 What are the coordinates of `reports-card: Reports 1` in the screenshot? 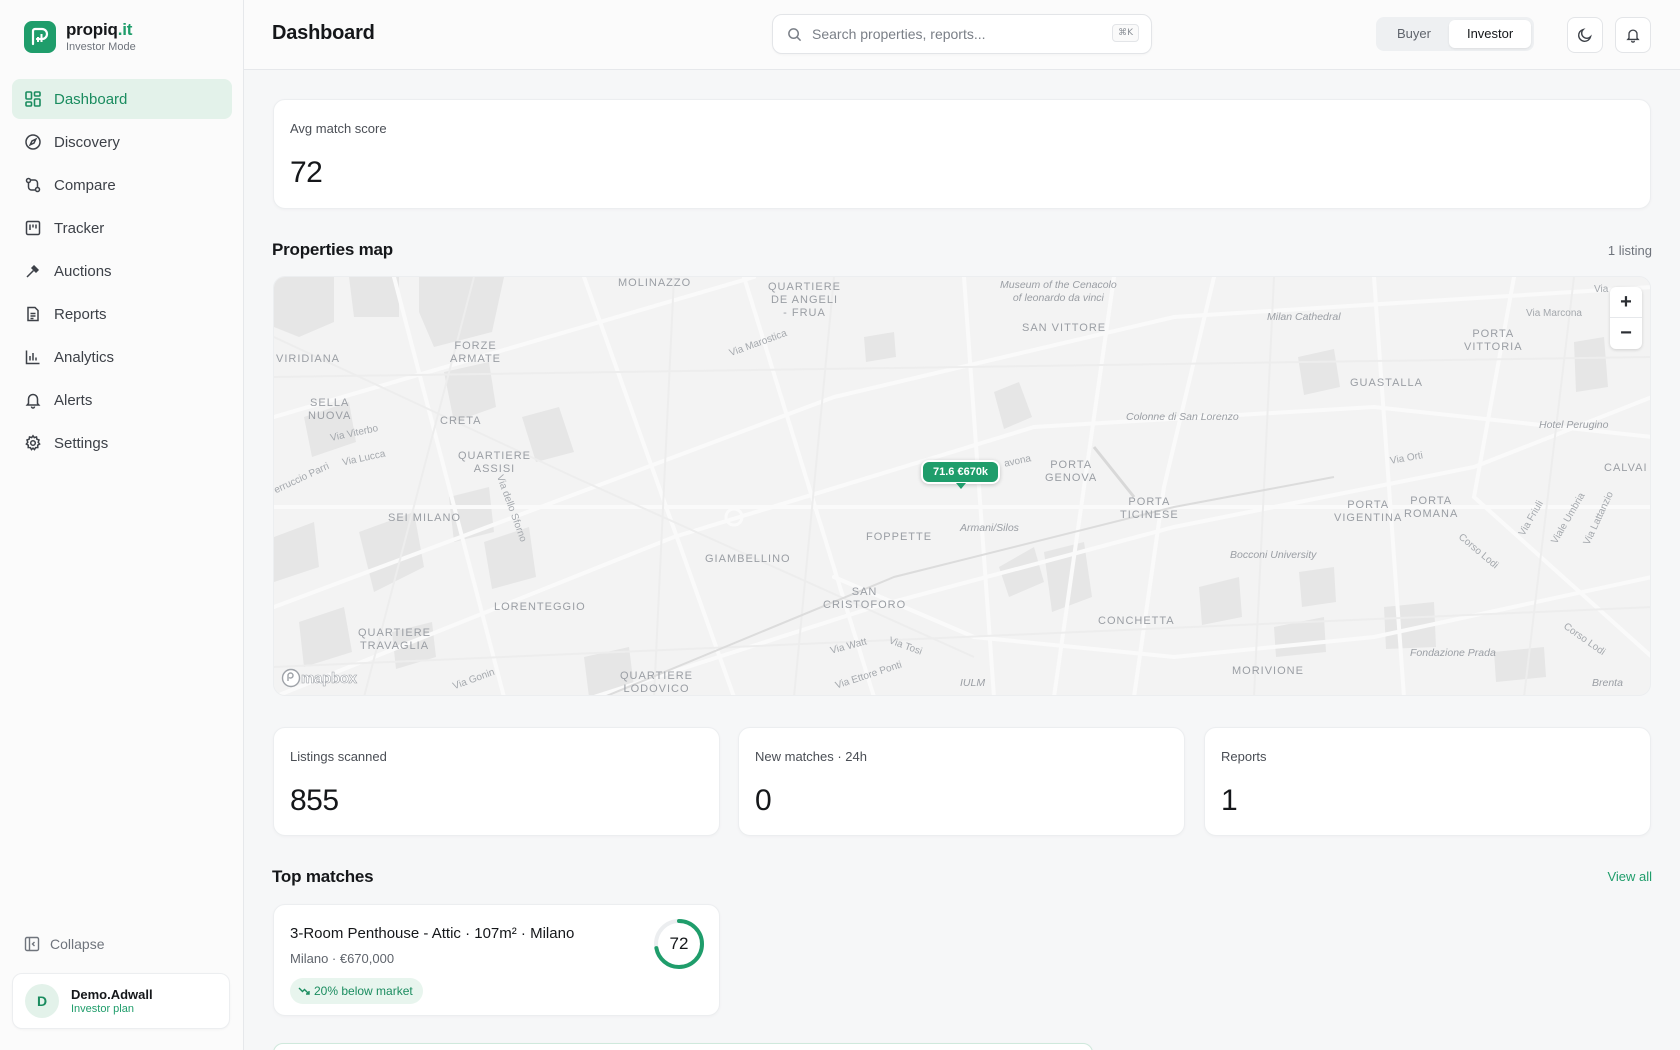 It's located at (1427, 781).